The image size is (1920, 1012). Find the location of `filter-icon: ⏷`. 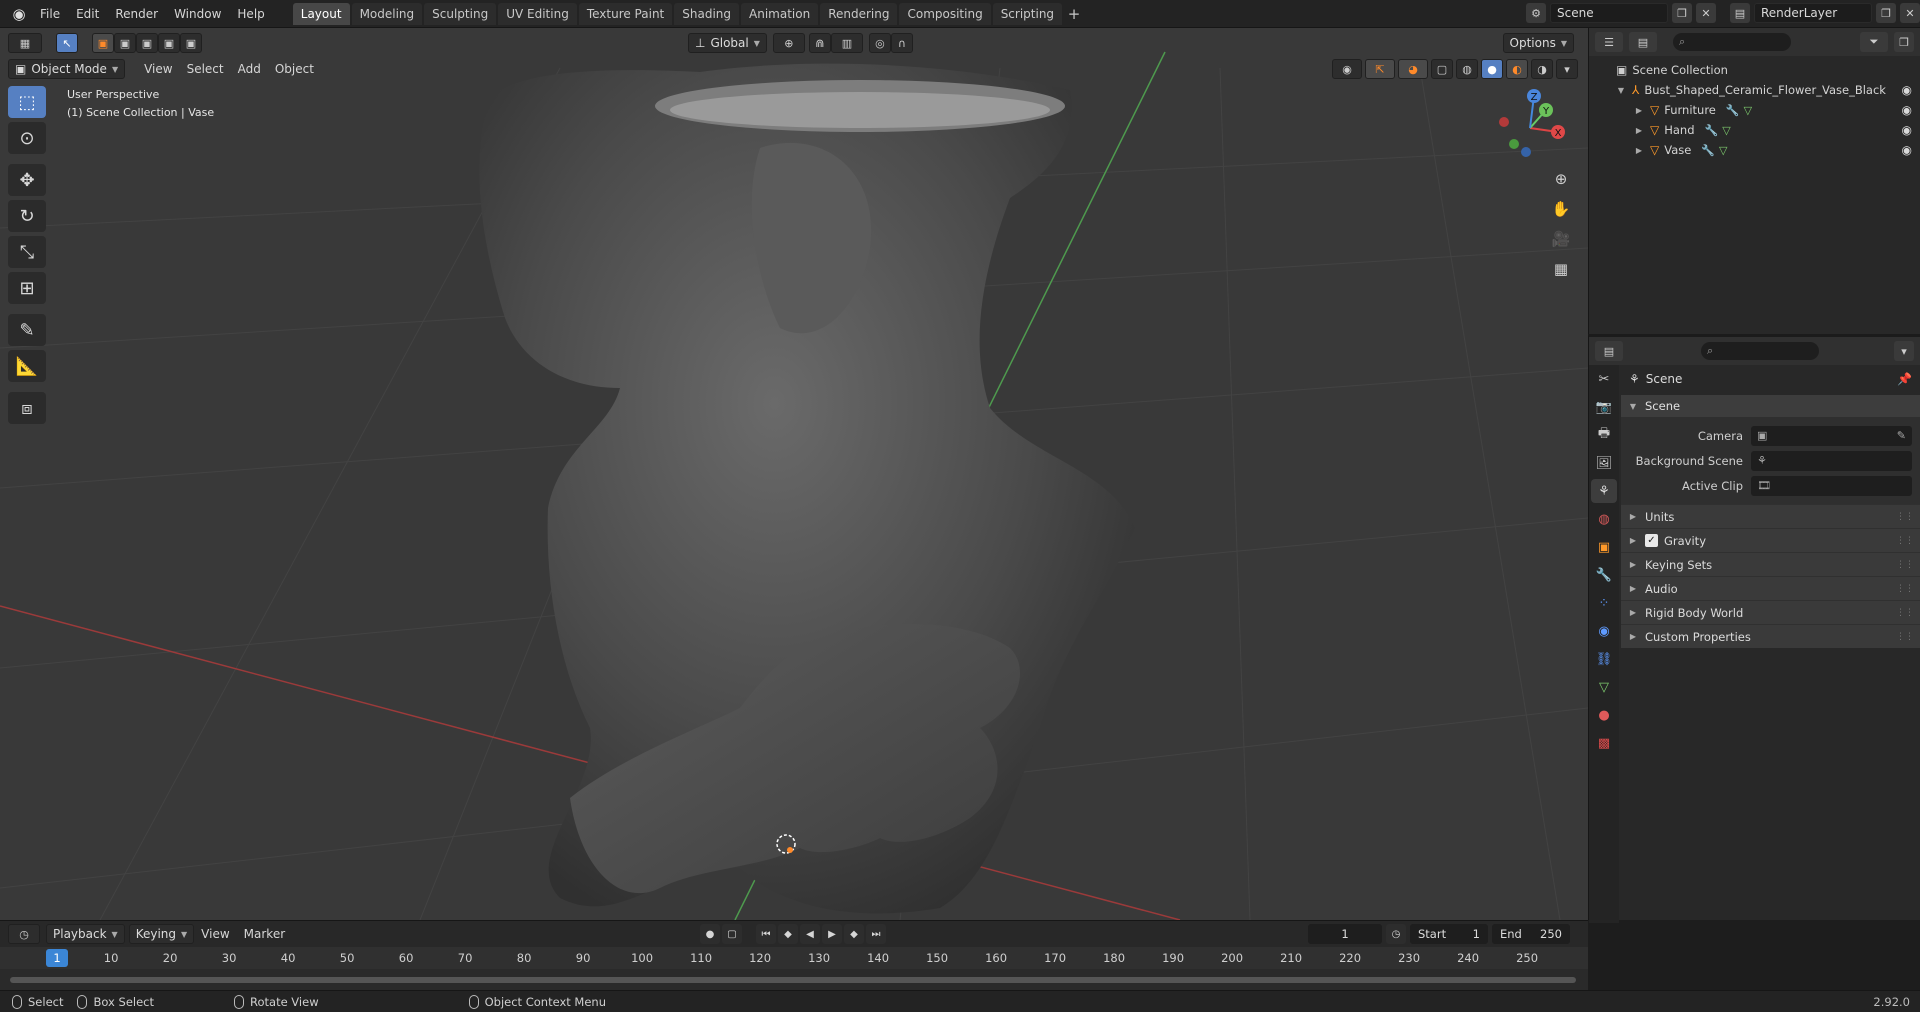

filter-icon: ⏷ is located at coordinates (1874, 42).